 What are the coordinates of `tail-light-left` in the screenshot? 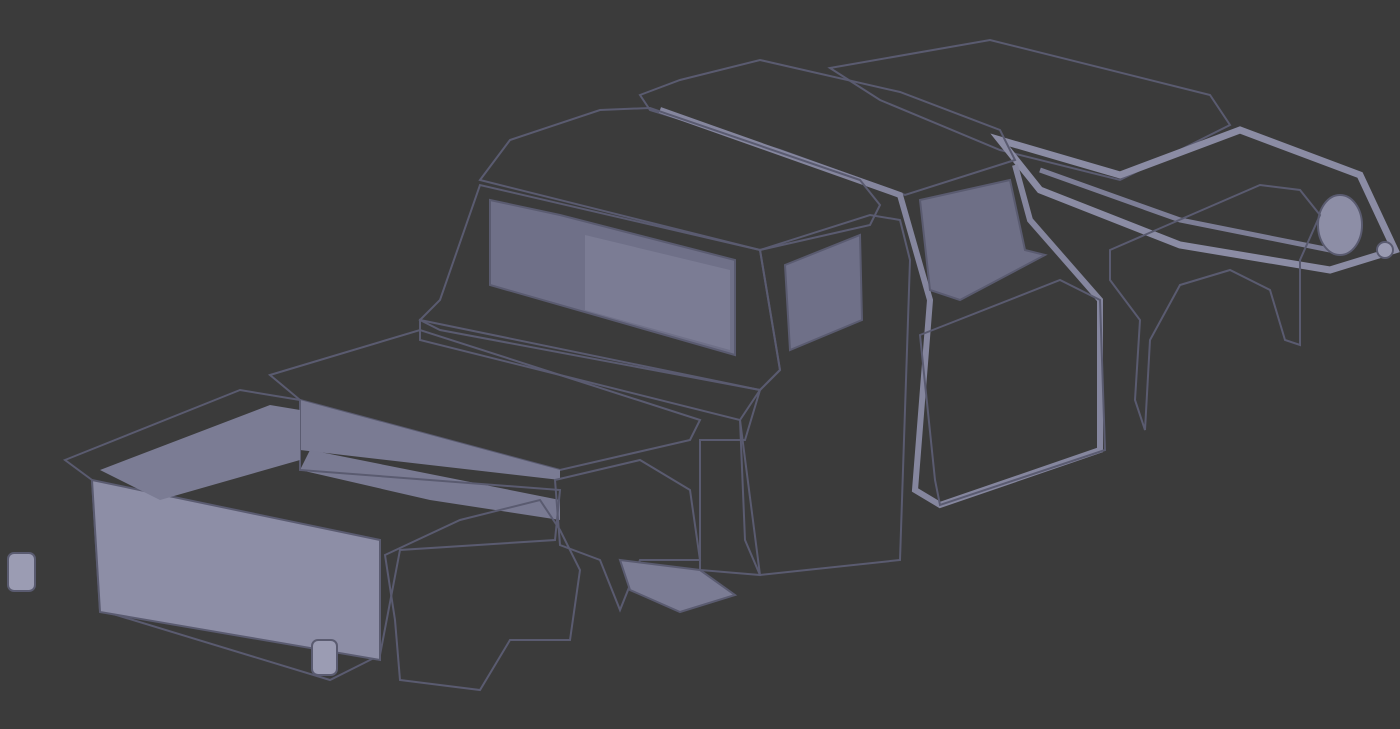 It's located at (21, 572).